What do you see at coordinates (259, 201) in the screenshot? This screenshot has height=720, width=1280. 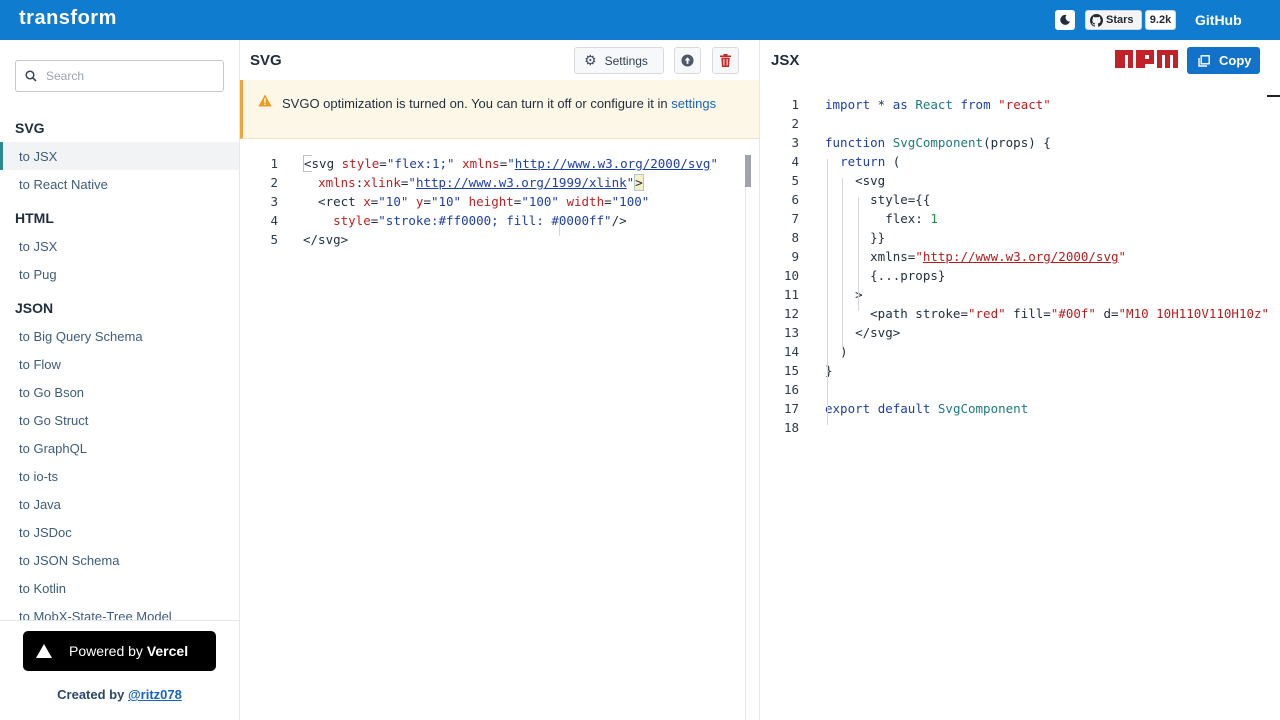 I see `svg-line-numbers: 1 2 3 4 5` at bounding box center [259, 201].